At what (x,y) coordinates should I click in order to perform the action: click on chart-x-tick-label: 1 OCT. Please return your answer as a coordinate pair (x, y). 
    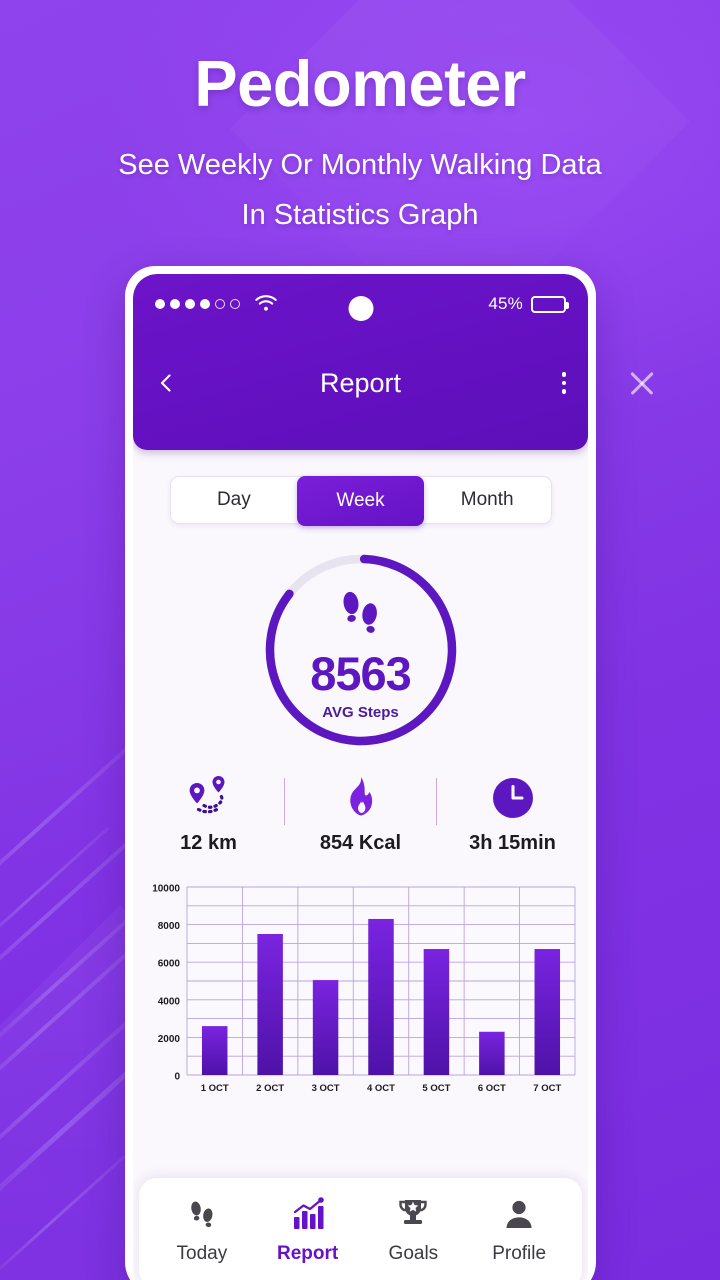
    Looking at the image, I should click on (215, 1088).